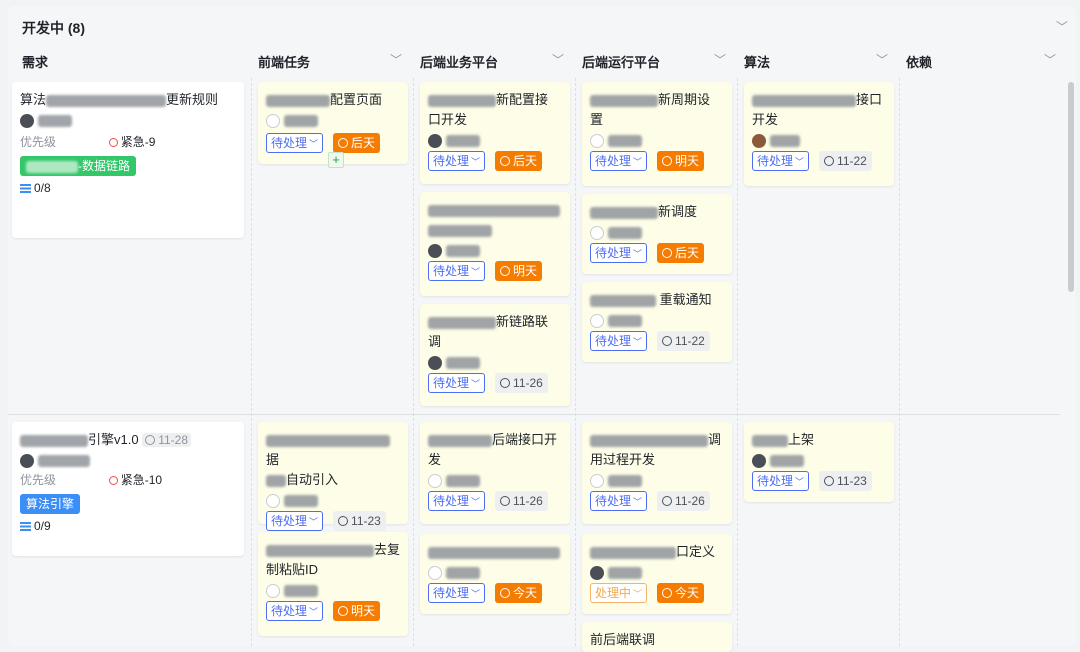 This screenshot has width=1080, height=652. Describe the element at coordinates (333, 476) in the screenshot. I see `task-card: 据 自动引入 待处理 ﹀ 11-23` at that location.